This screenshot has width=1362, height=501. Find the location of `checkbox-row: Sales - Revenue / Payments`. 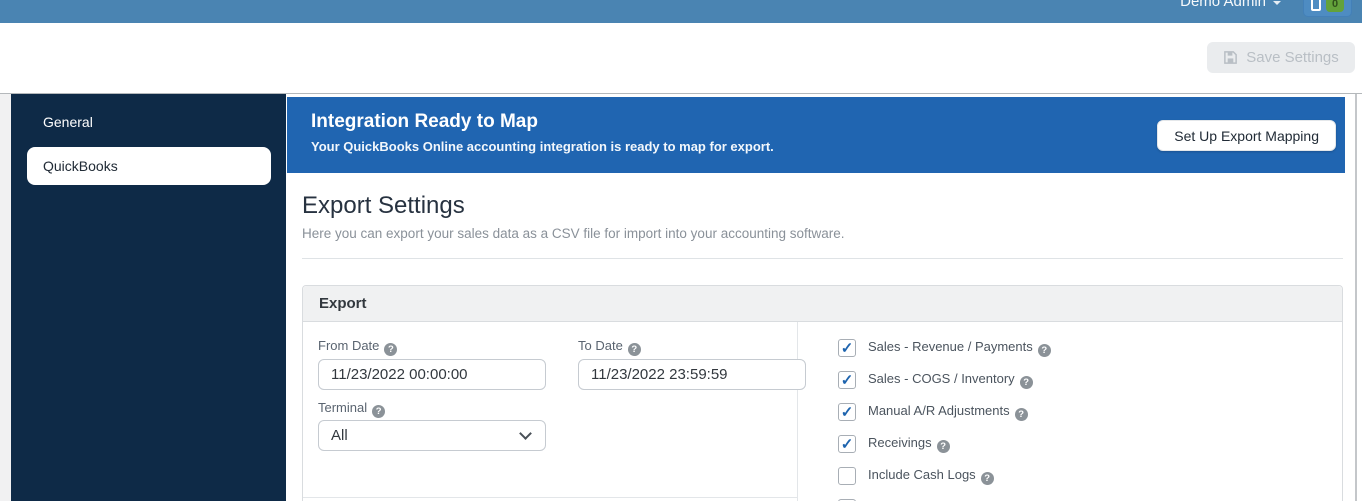

checkbox-row: Sales - Revenue / Payments is located at coordinates (944, 348).